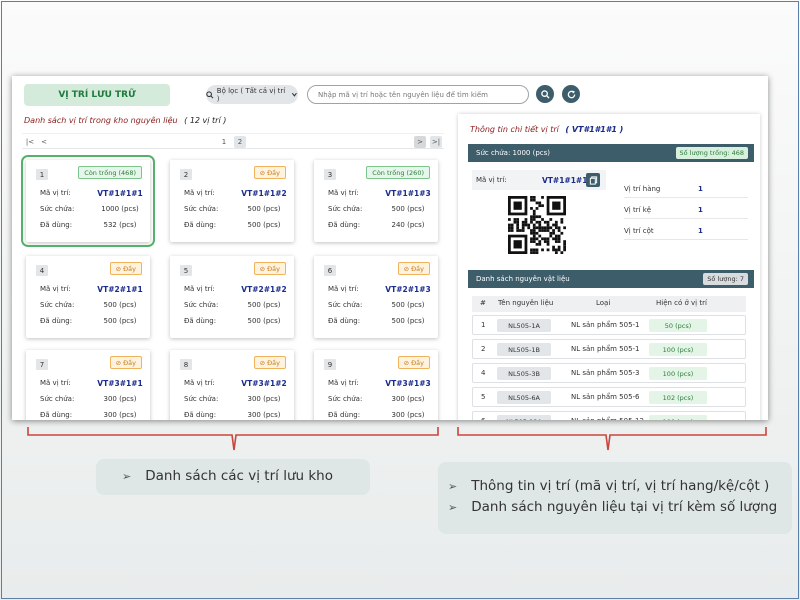 Image resolution: width=800 pixels, height=600 pixels. What do you see at coordinates (537, 225) in the screenshot?
I see `qr-code-icon` at bounding box center [537, 225].